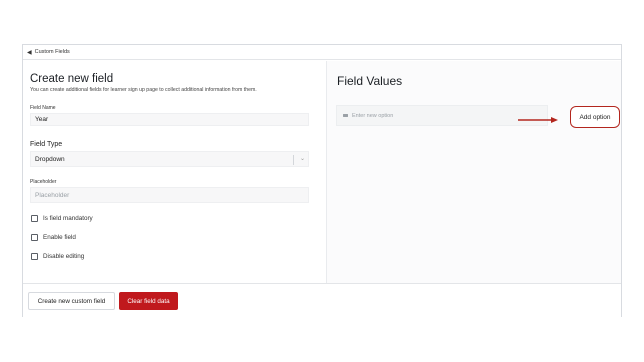  What do you see at coordinates (46, 144) in the screenshot?
I see `field-type-label: Field Type` at bounding box center [46, 144].